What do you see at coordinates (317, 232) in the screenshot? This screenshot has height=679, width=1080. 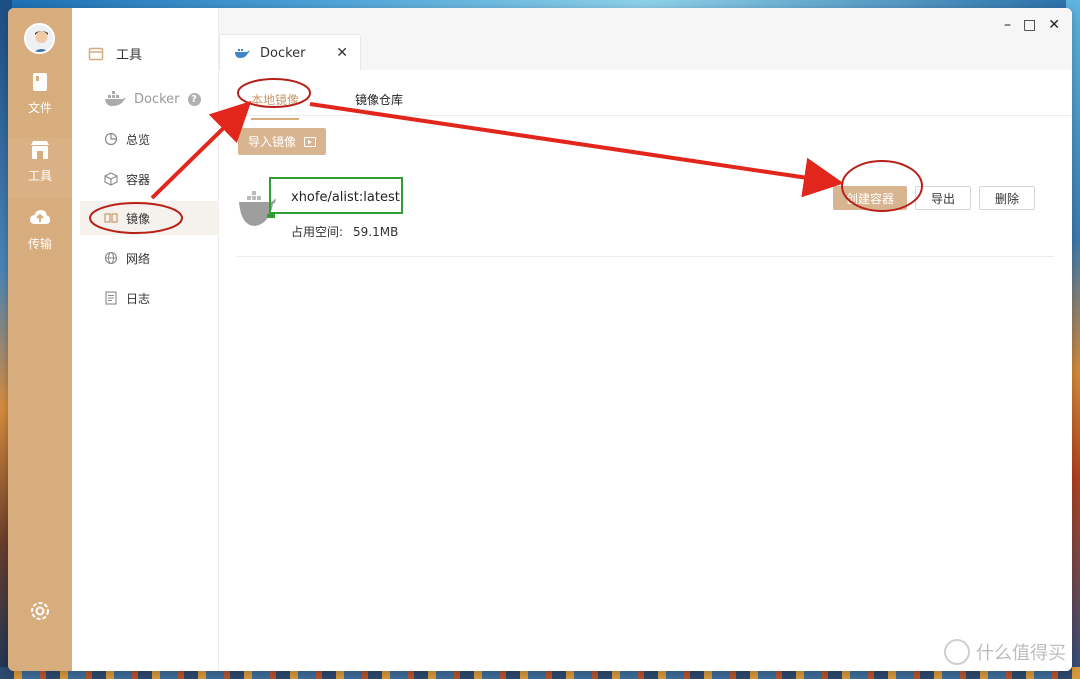 I see `image-size-label: 占用空间:` at bounding box center [317, 232].